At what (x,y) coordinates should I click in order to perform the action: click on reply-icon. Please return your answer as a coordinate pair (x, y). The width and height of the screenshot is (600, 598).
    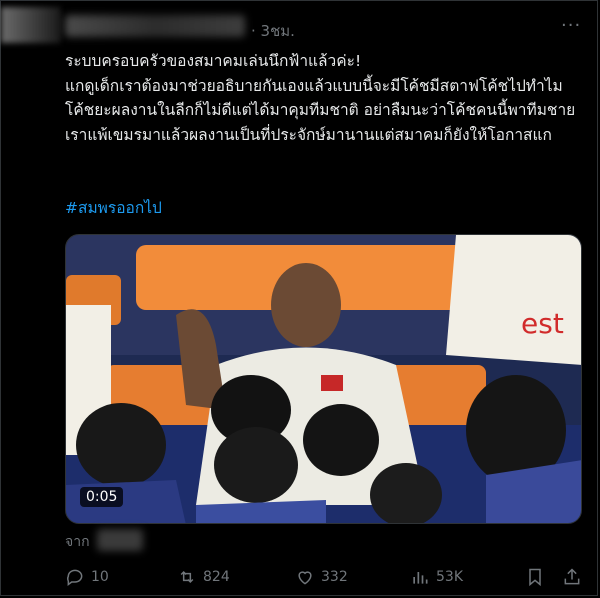
    Looking at the image, I should click on (75, 577).